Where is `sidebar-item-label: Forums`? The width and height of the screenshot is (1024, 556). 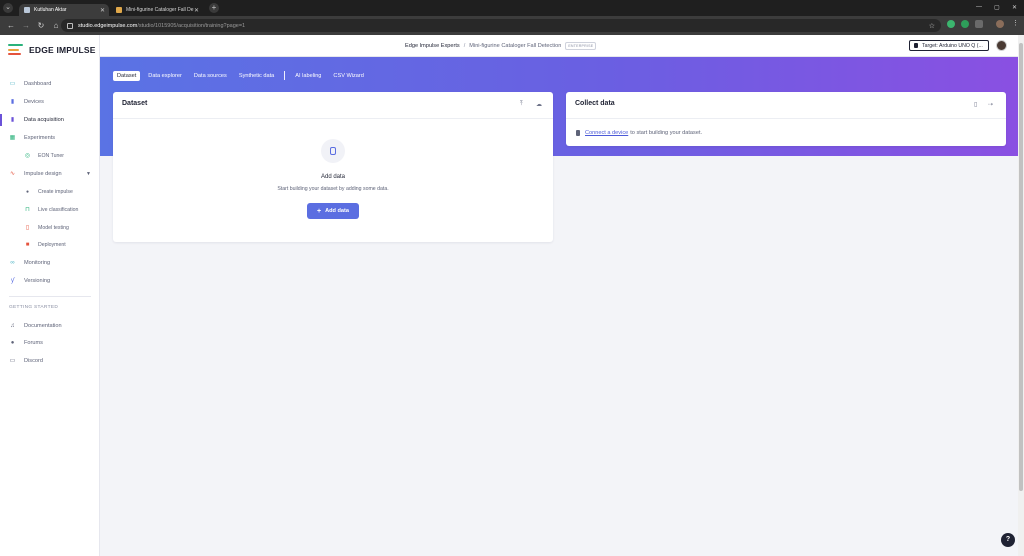 sidebar-item-label: Forums is located at coordinates (33, 343).